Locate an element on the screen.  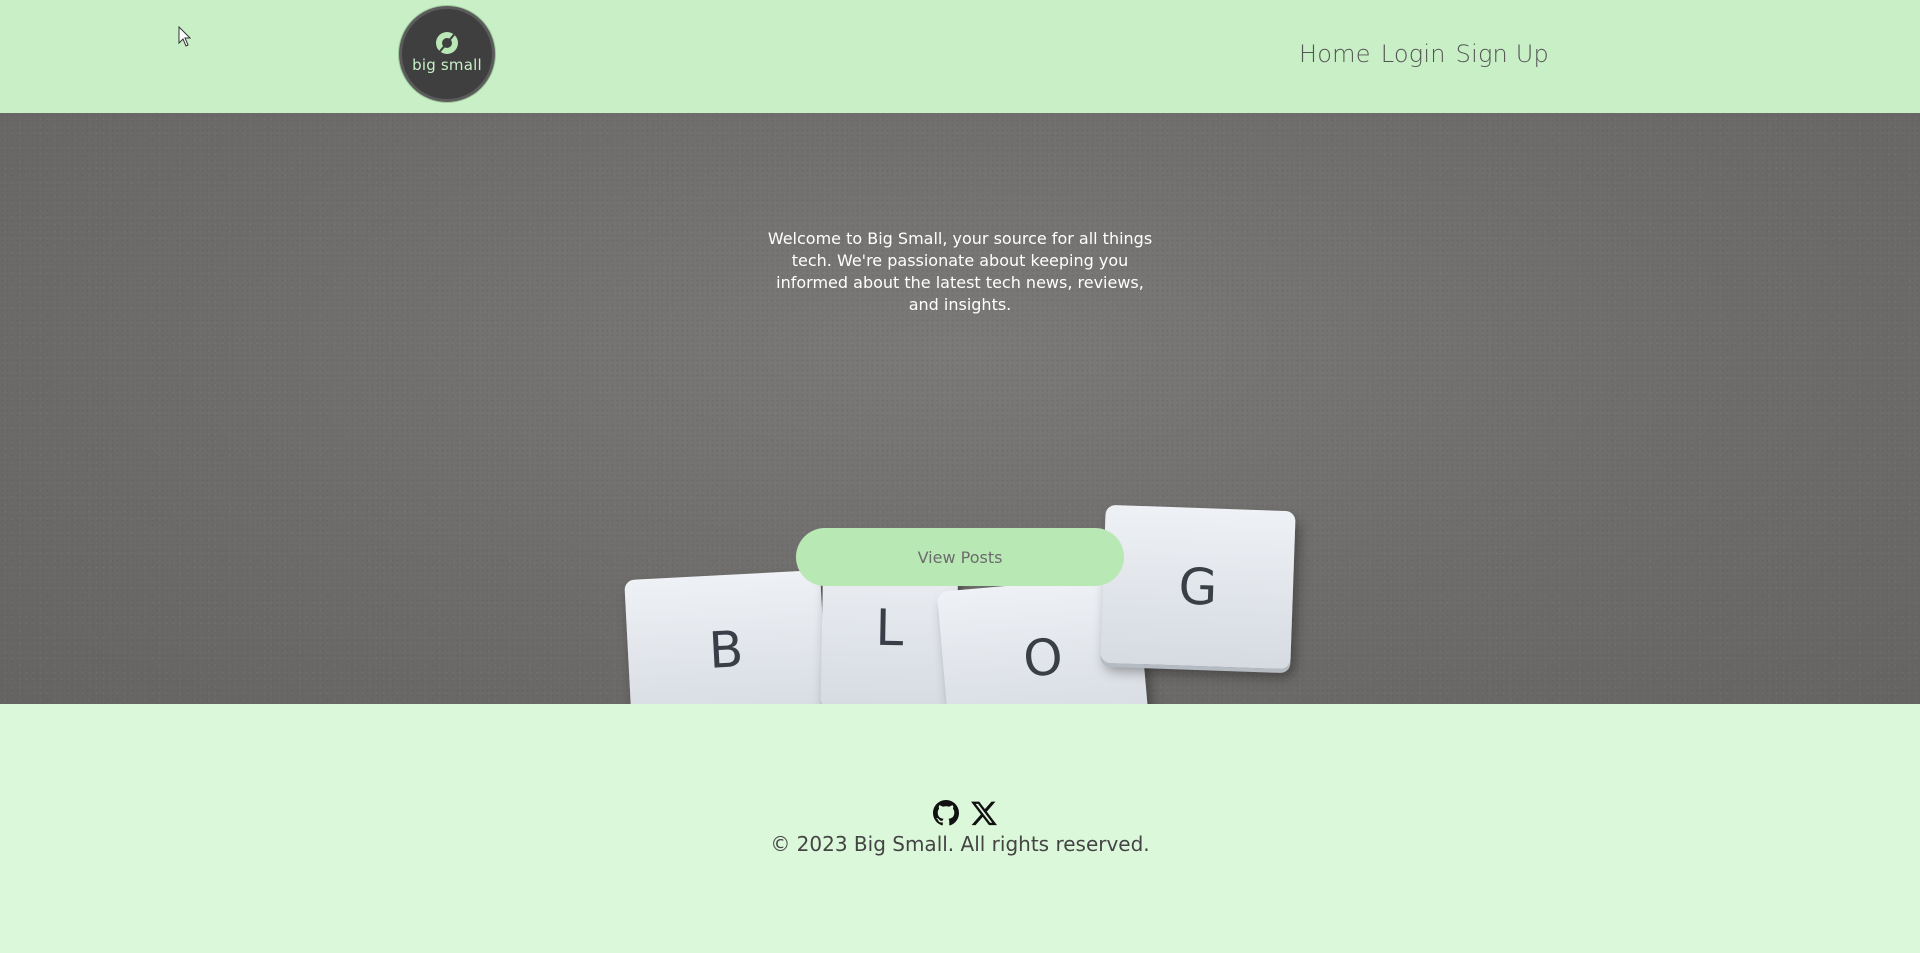
site-logo: big small is located at coordinates (447, 54).